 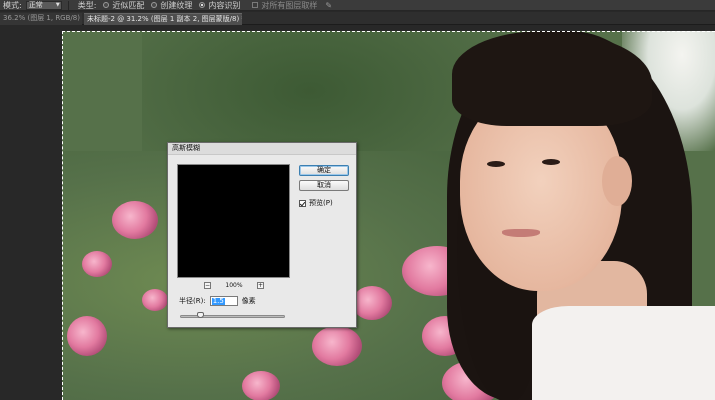 What do you see at coordinates (232, 316) in the screenshot?
I see `radius-slider-track` at bounding box center [232, 316].